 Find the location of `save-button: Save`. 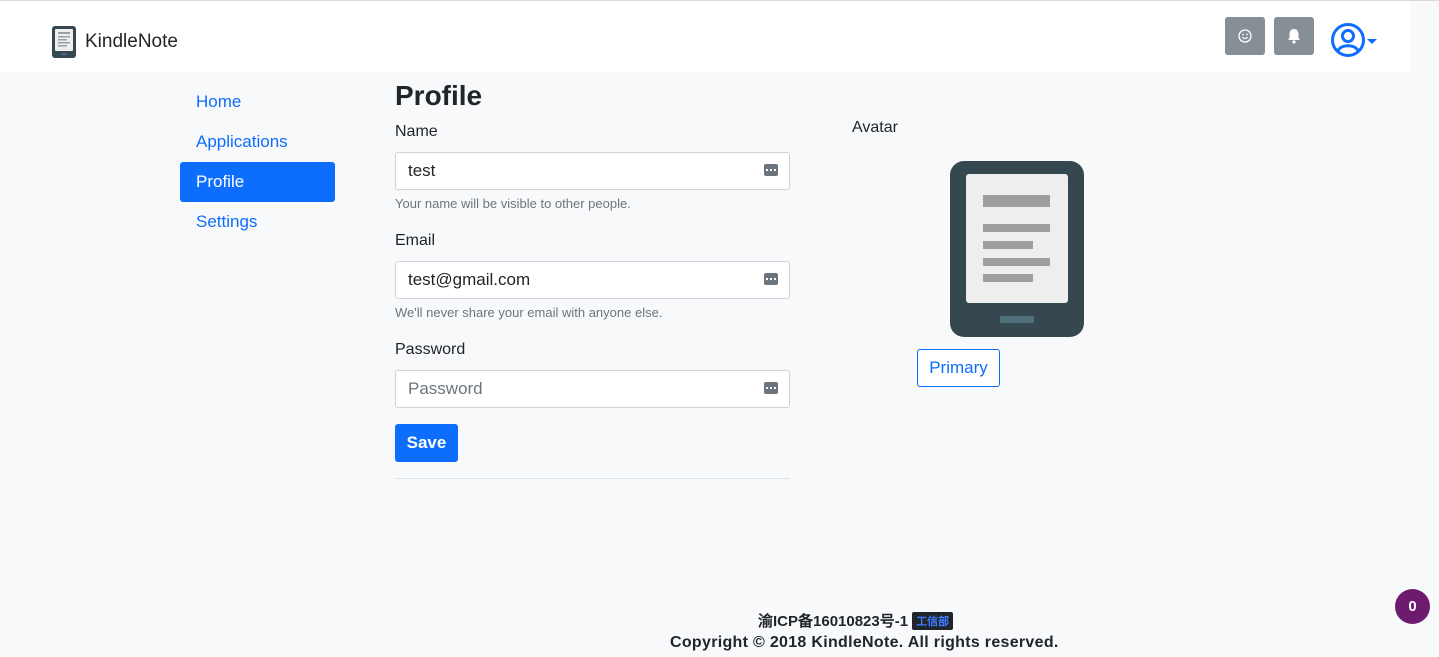

save-button: Save is located at coordinates (426, 443).